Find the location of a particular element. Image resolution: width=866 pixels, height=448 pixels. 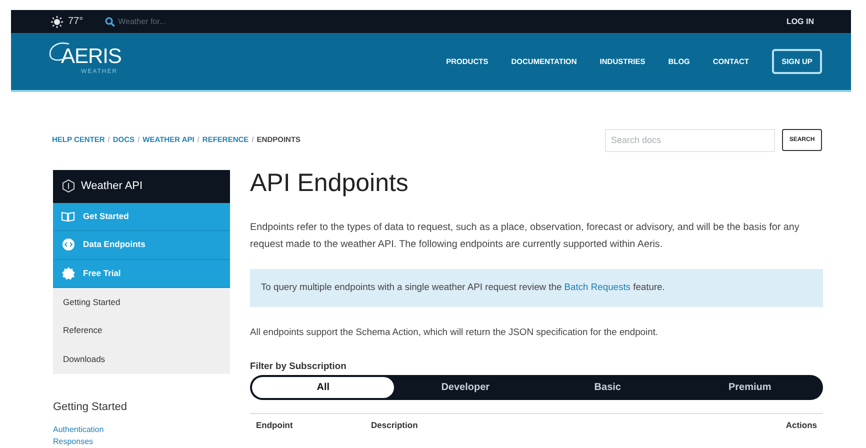

sidebar-item: Getting Started is located at coordinates (141, 302).